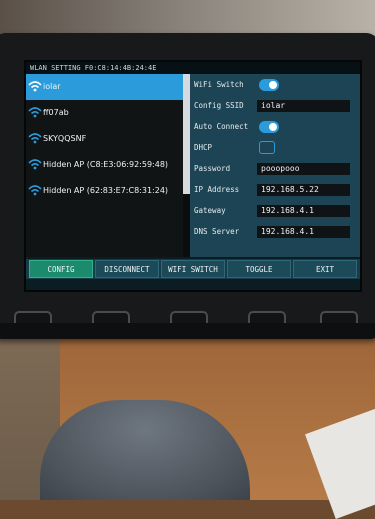  I want to click on gateway-label: Gateway, so click(210, 210).